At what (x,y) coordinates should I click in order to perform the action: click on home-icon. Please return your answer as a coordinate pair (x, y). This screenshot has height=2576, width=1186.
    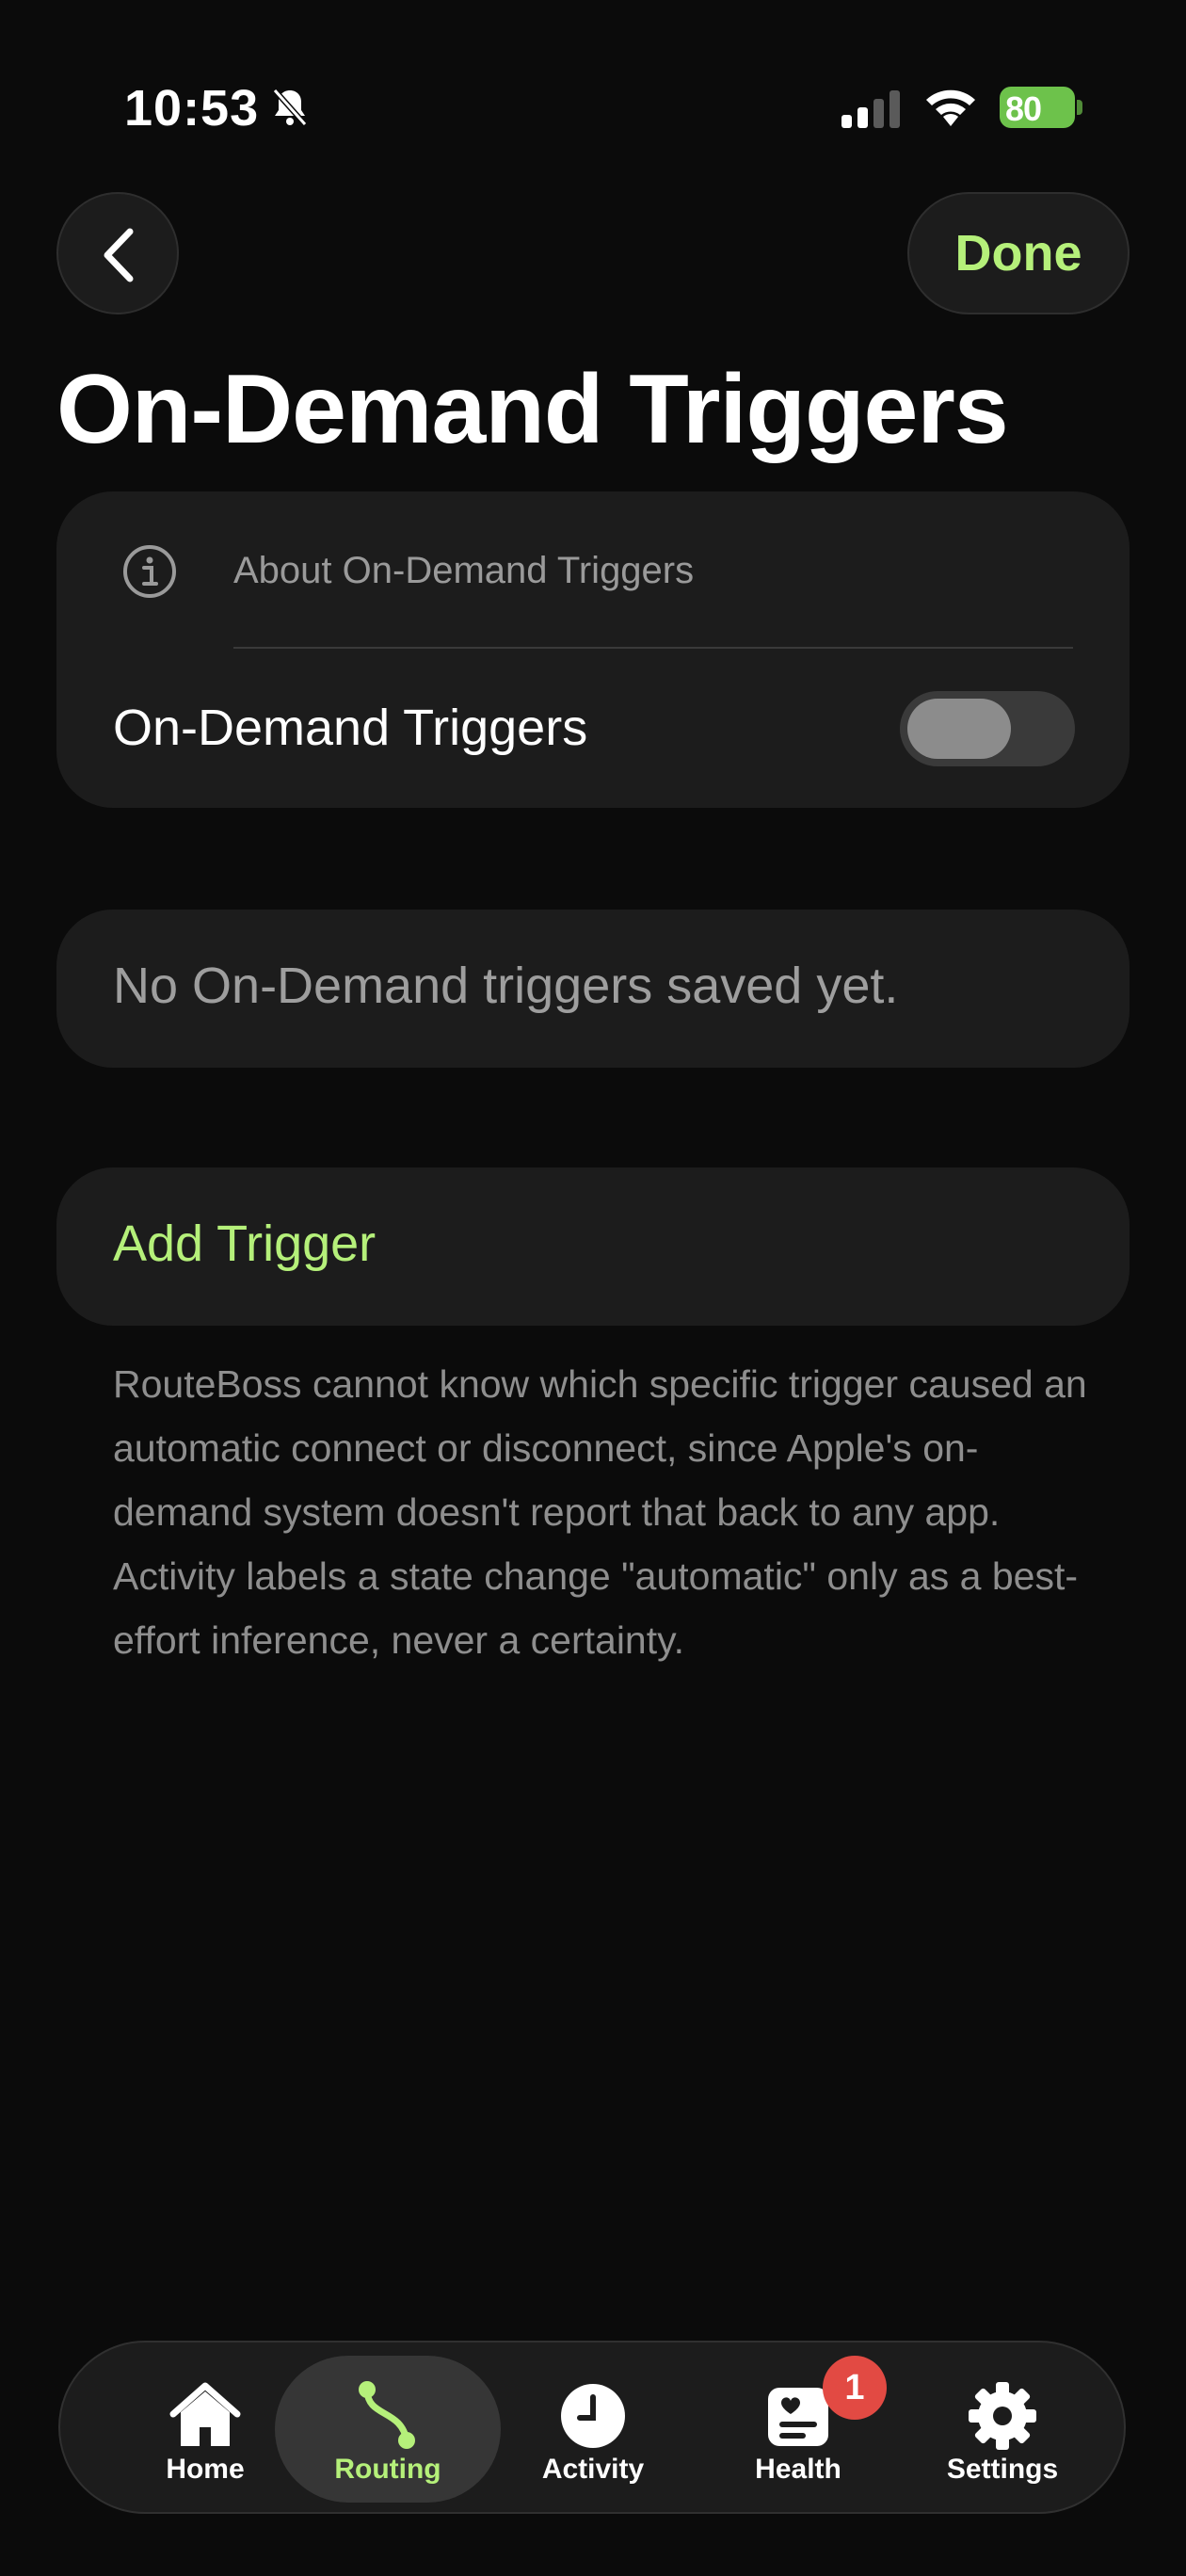
    Looking at the image, I should click on (205, 2414).